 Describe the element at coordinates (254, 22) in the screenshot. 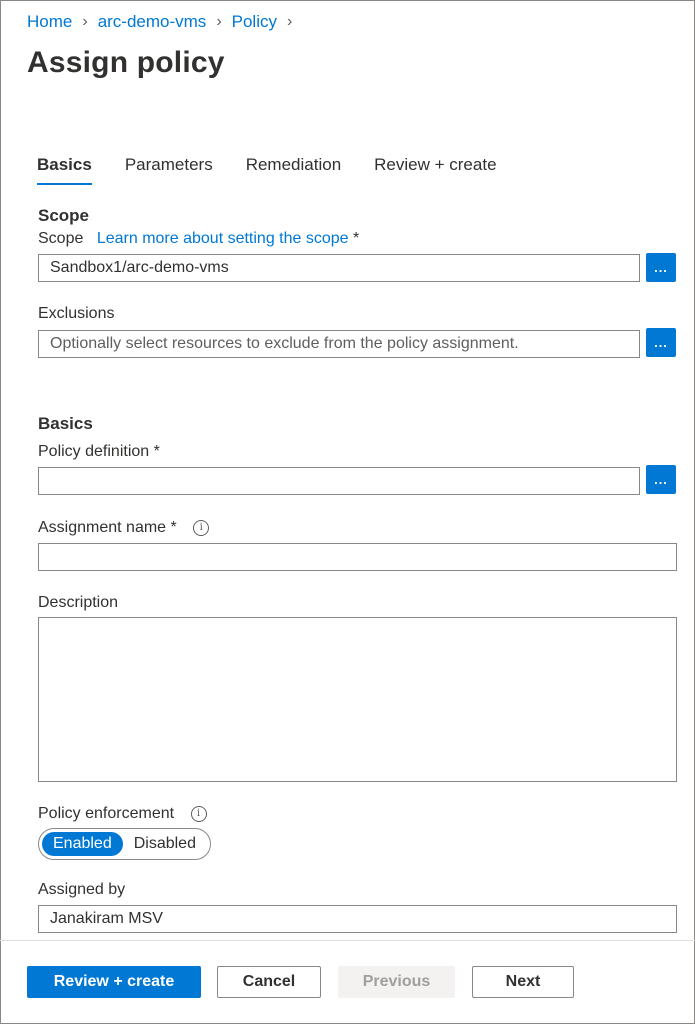

I see `breadcrumb-policy: Policy` at that location.